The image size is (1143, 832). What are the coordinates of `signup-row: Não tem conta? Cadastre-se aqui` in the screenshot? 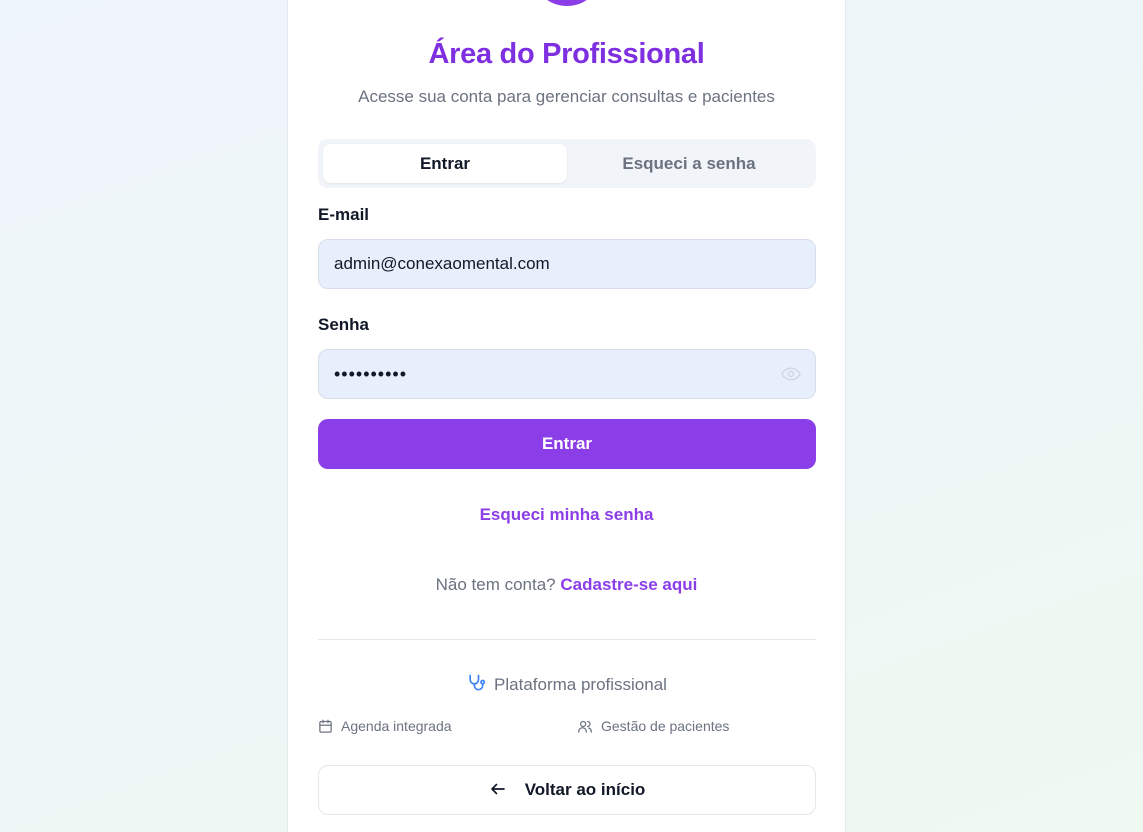 It's located at (566, 585).